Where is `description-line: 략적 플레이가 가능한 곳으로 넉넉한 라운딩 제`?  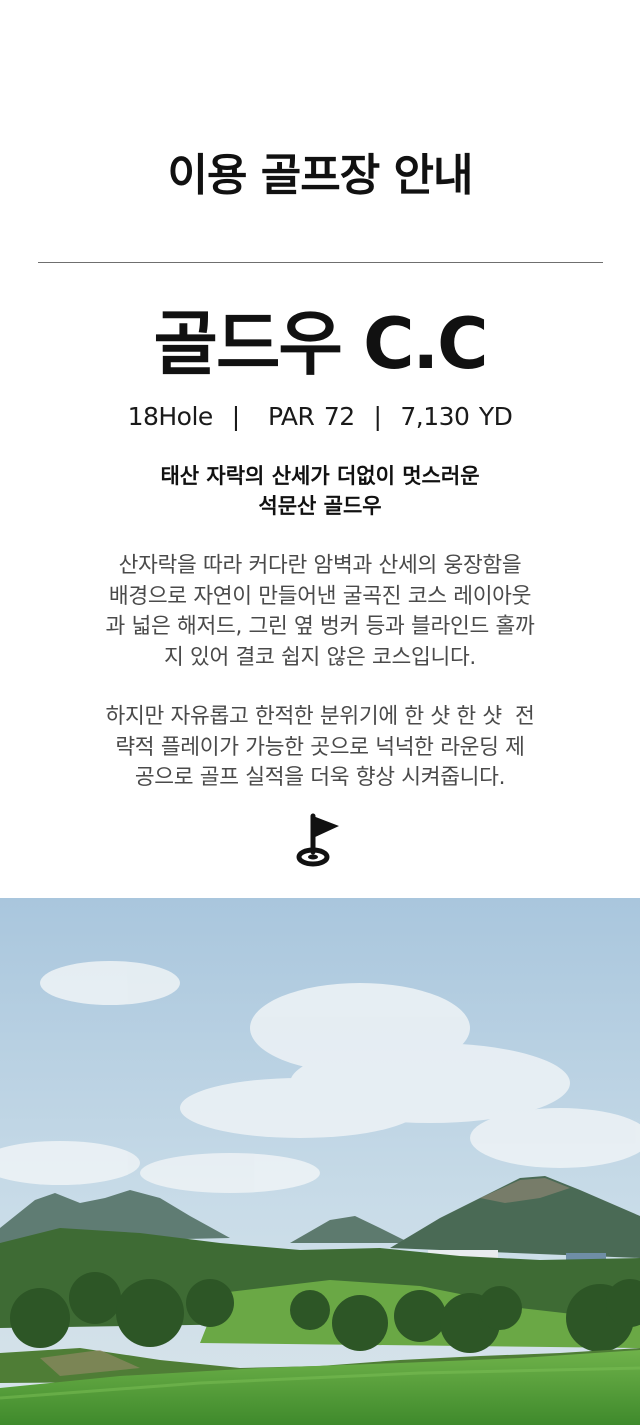
description-line: 략적 플레이가 가능한 곳으로 넉넉한 라운딩 제 is located at coordinates (320, 747).